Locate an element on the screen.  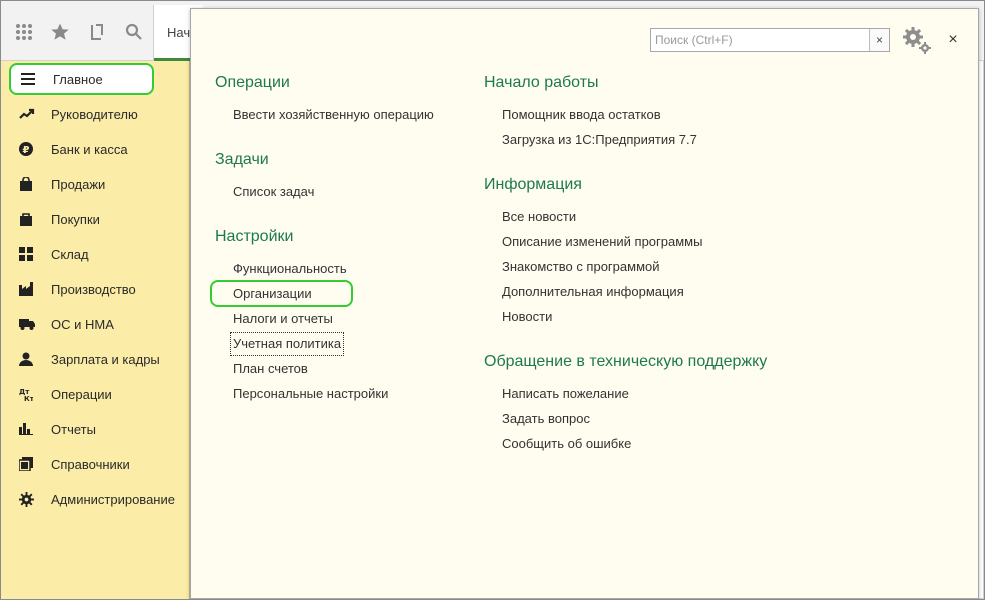
sidebar-item-purchases: Покупки is located at coordinates (97, 219).